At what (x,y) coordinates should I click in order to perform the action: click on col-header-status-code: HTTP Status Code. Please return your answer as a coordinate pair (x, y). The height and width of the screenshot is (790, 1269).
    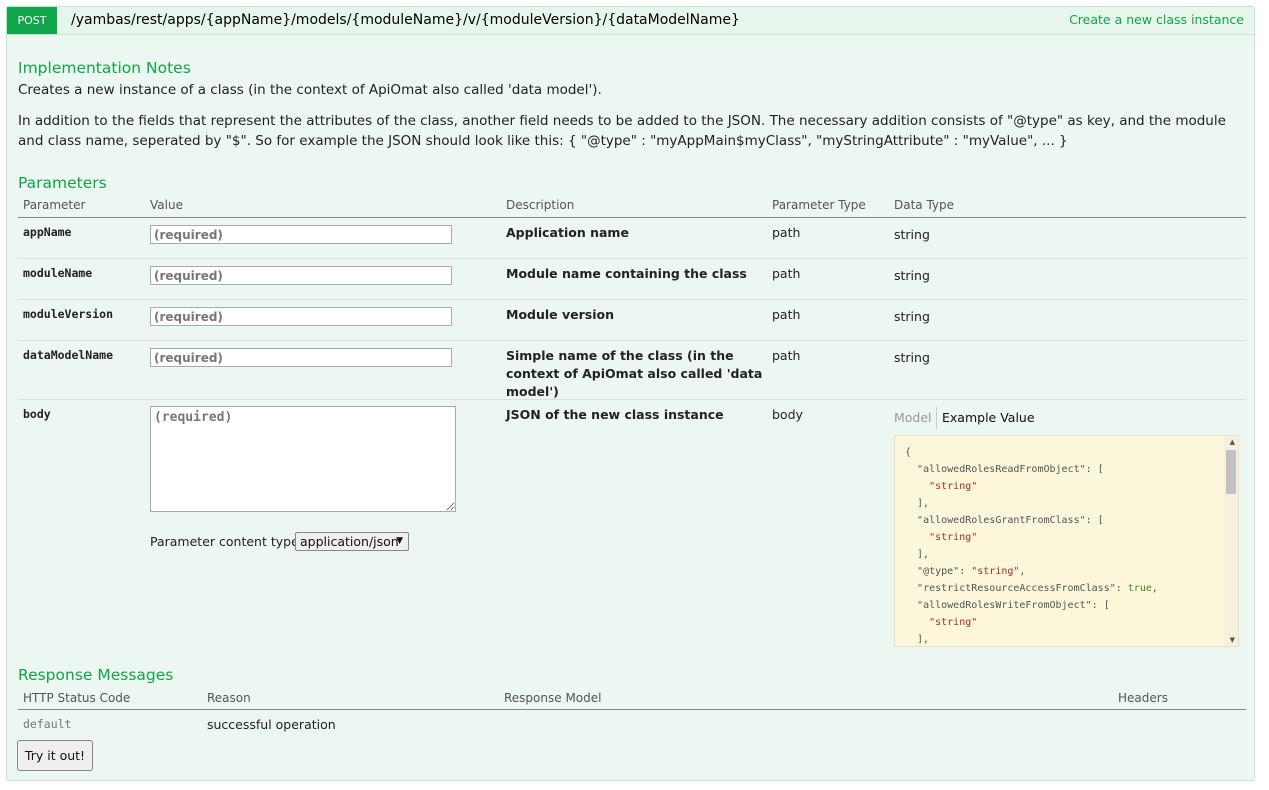
    Looking at the image, I should click on (77, 698).